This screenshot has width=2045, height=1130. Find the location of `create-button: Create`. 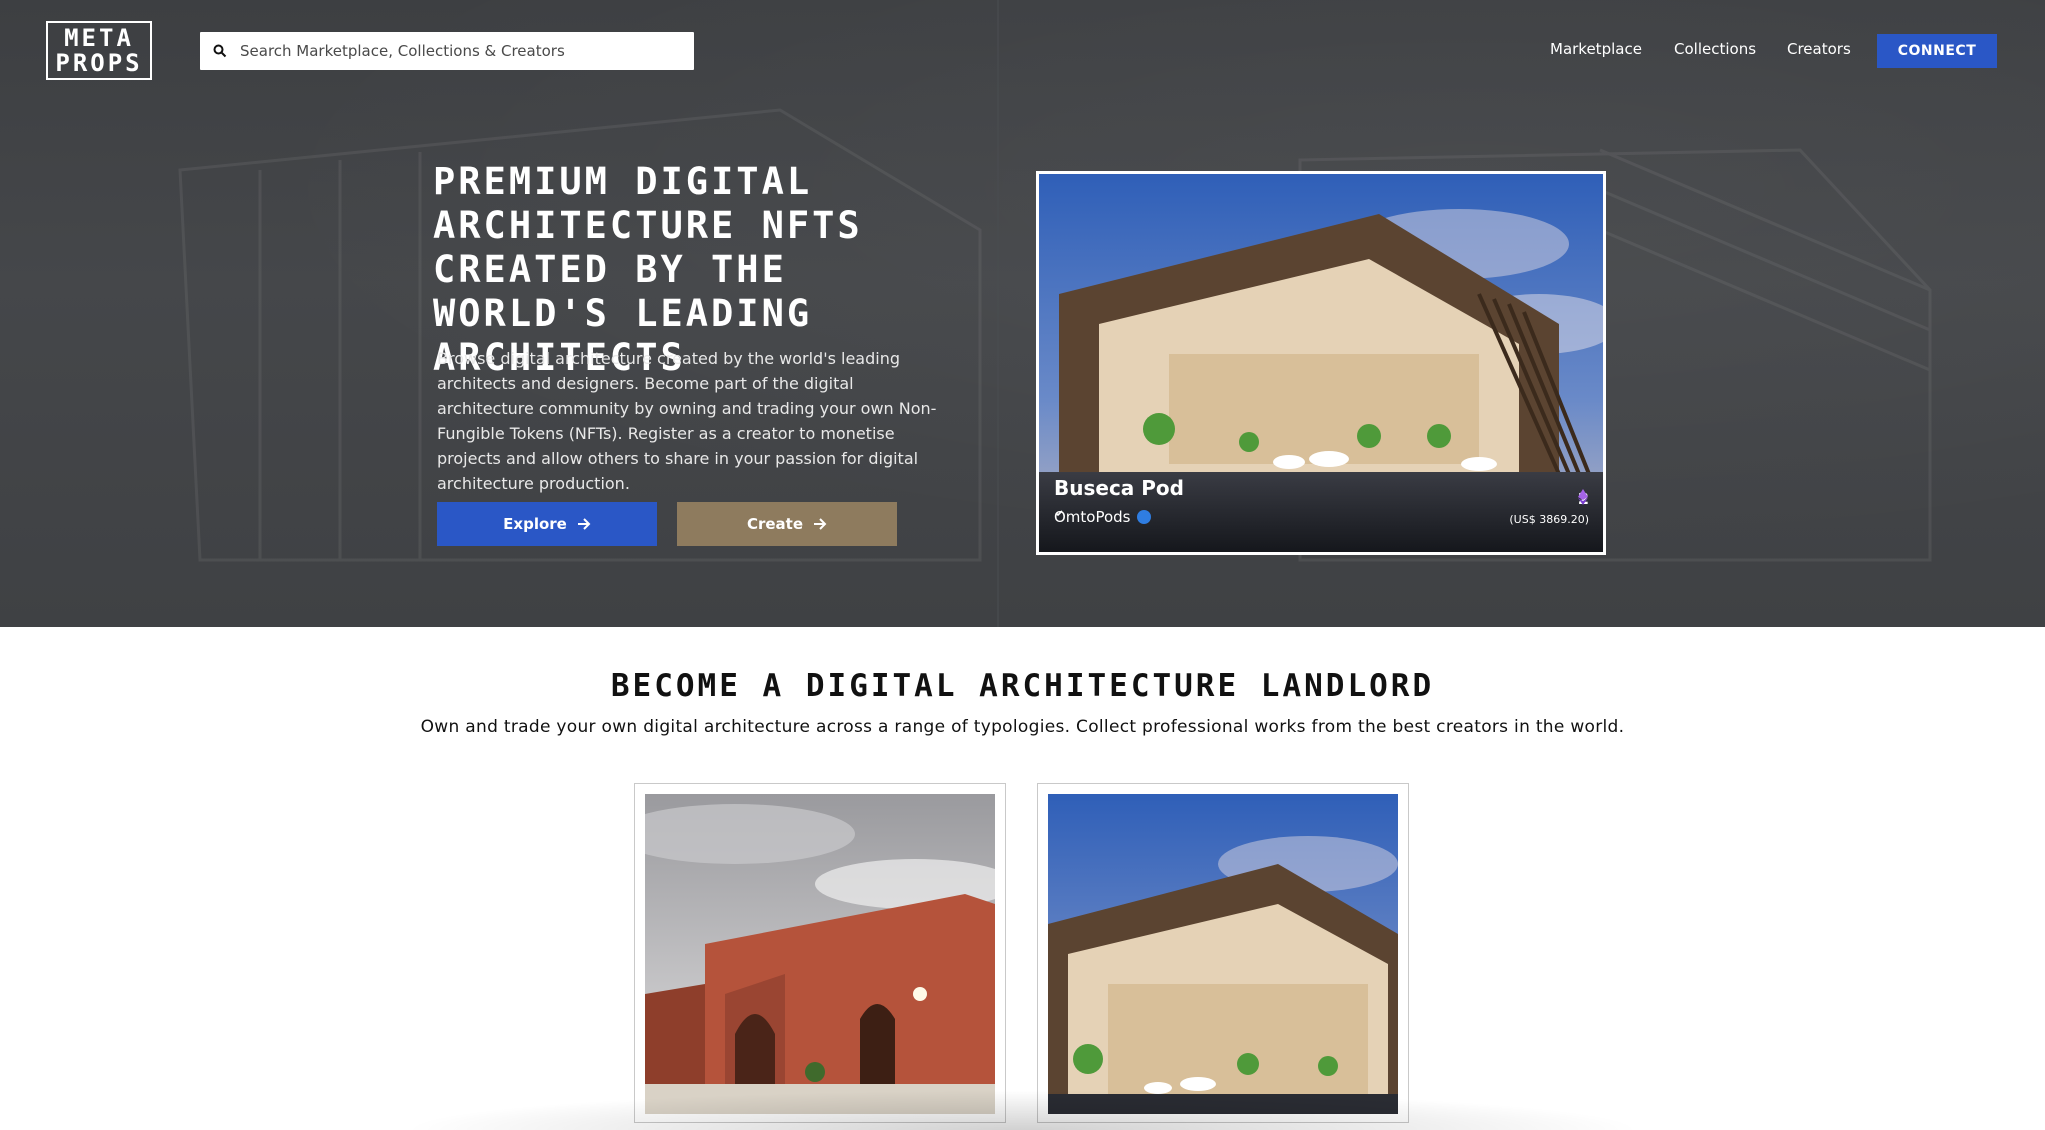

create-button: Create is located at coordinates (787, 524).